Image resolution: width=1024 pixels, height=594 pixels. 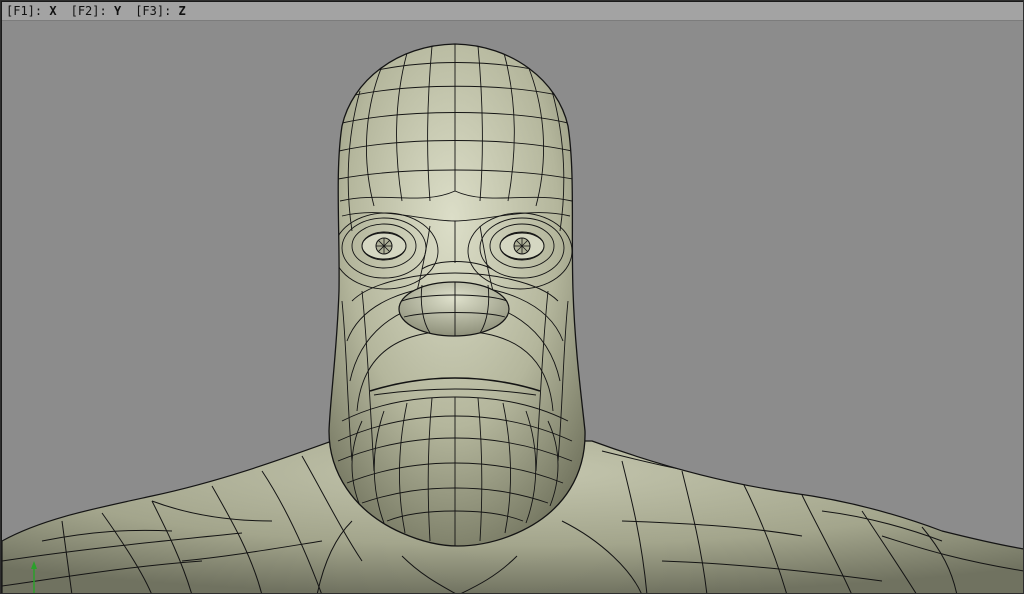 What do you see at coordinates (34, 577) in the screenshot?
I see `axis-gizmo-icon` at bounding box center [34, 577].